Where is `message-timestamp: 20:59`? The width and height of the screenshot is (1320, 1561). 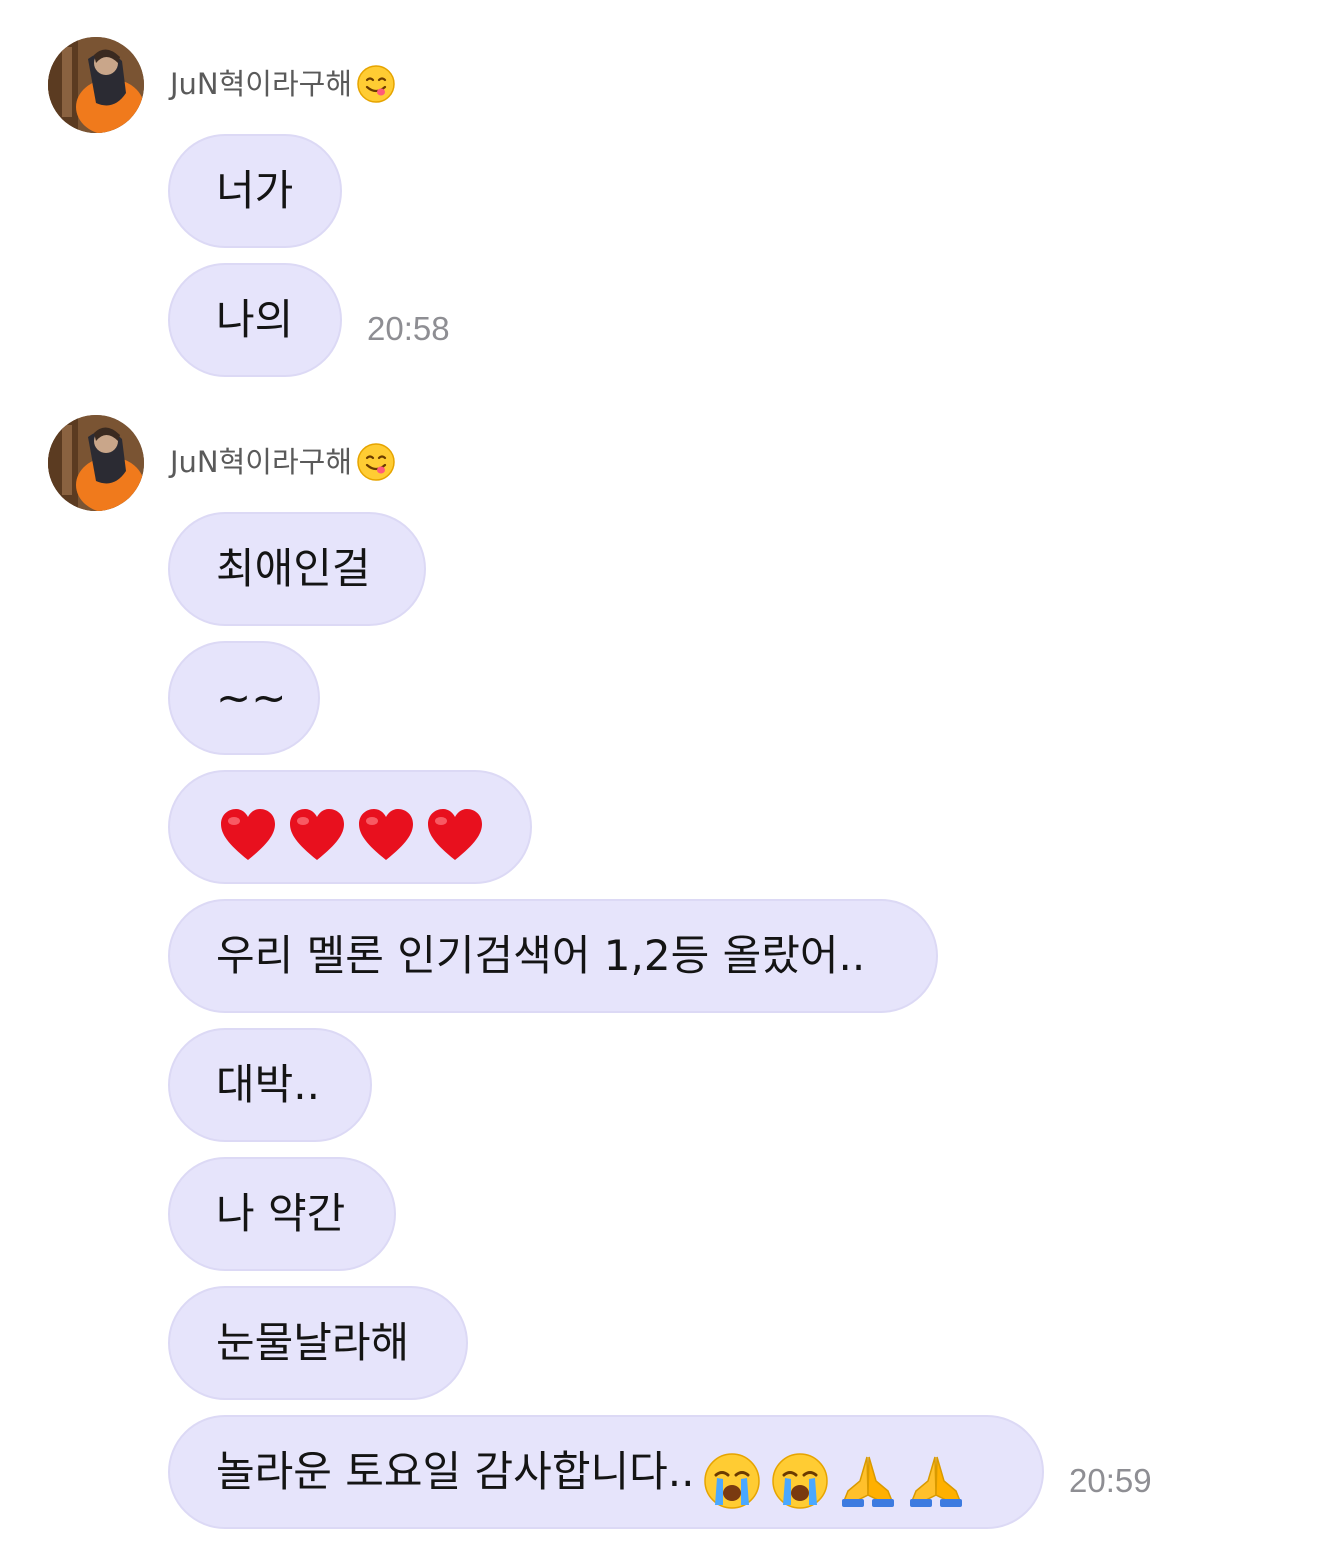
message-timestamp: 20:59 is located at coordinates (1110, 1480).